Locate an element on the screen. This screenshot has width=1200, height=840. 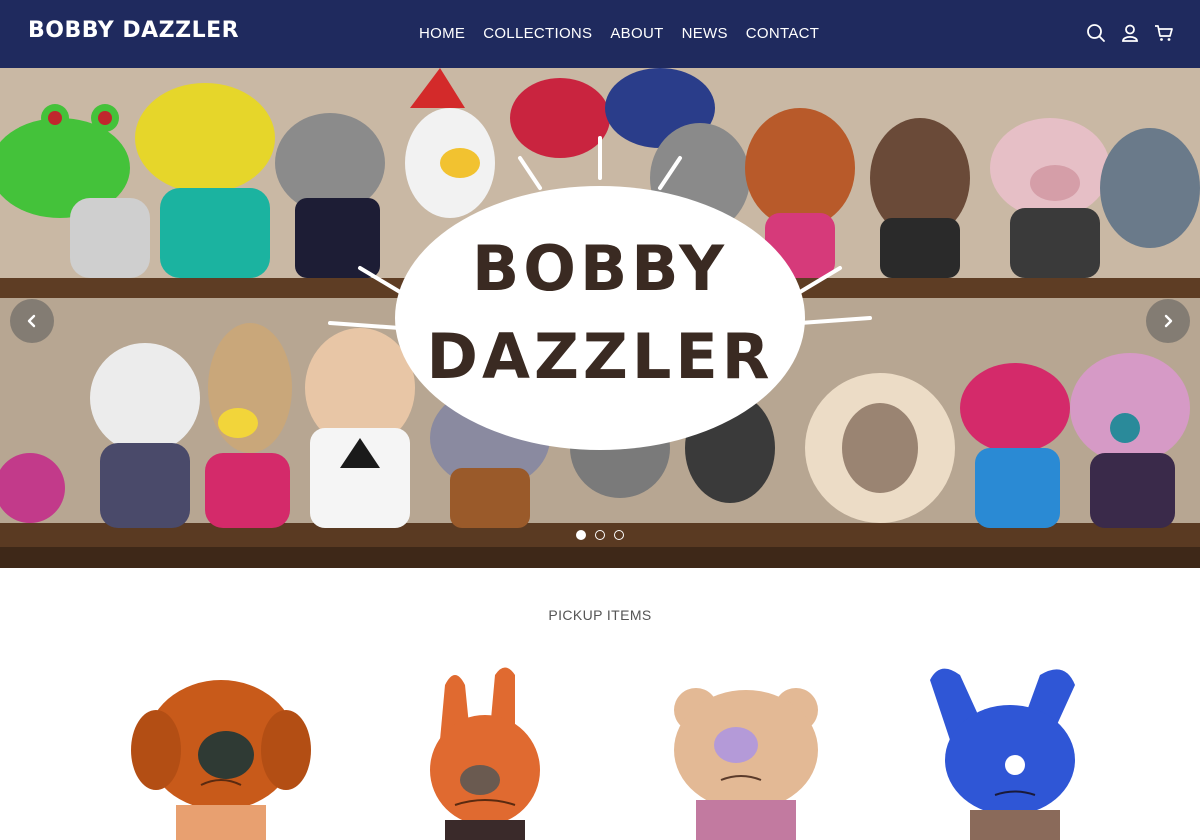
hero-logo-line2: DAZZLER is located at coordinates (600, 356).